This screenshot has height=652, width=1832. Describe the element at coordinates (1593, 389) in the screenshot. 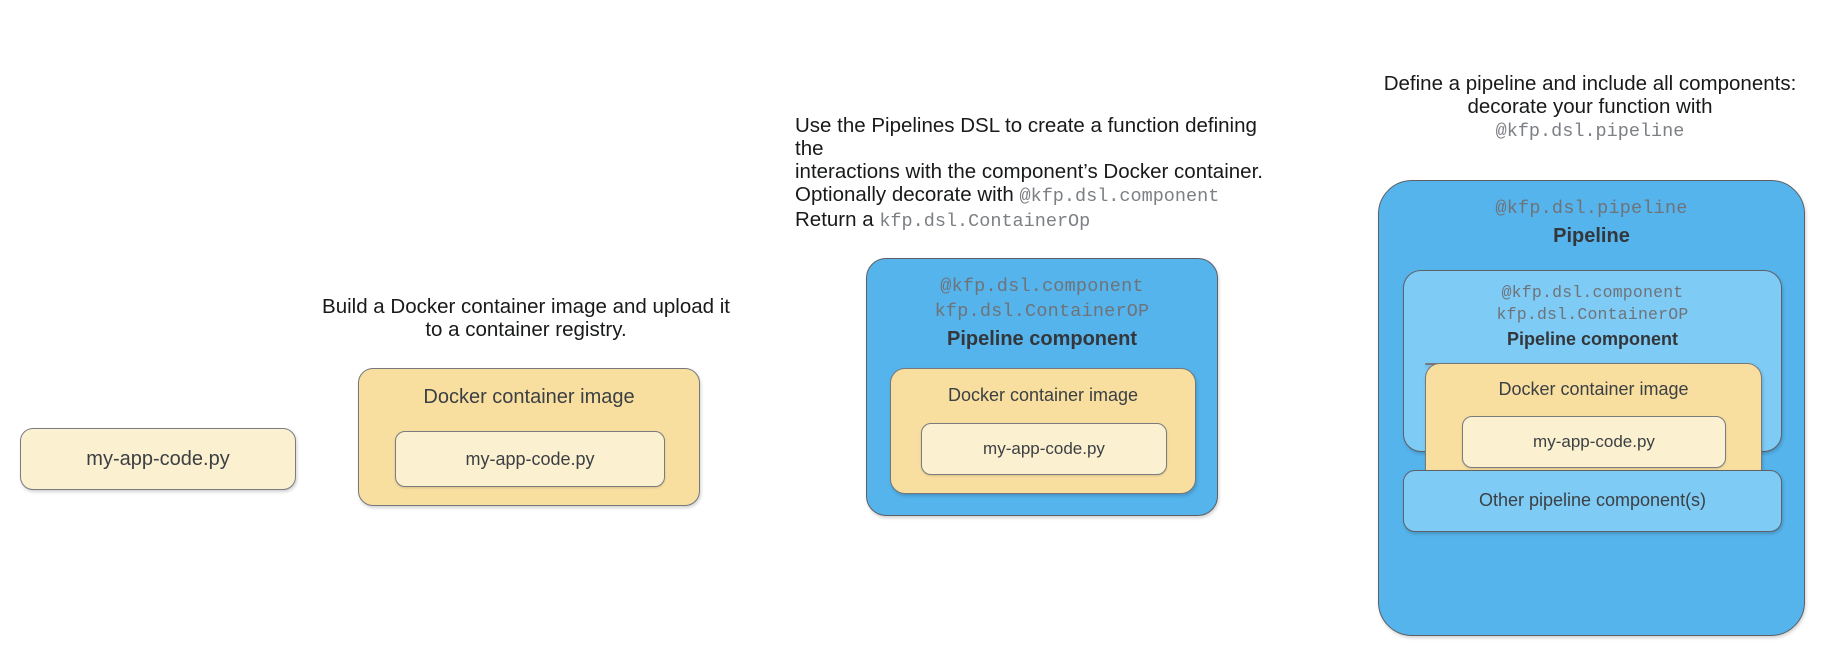

I see `nested-docker-image-title: Docker container image` at that location.